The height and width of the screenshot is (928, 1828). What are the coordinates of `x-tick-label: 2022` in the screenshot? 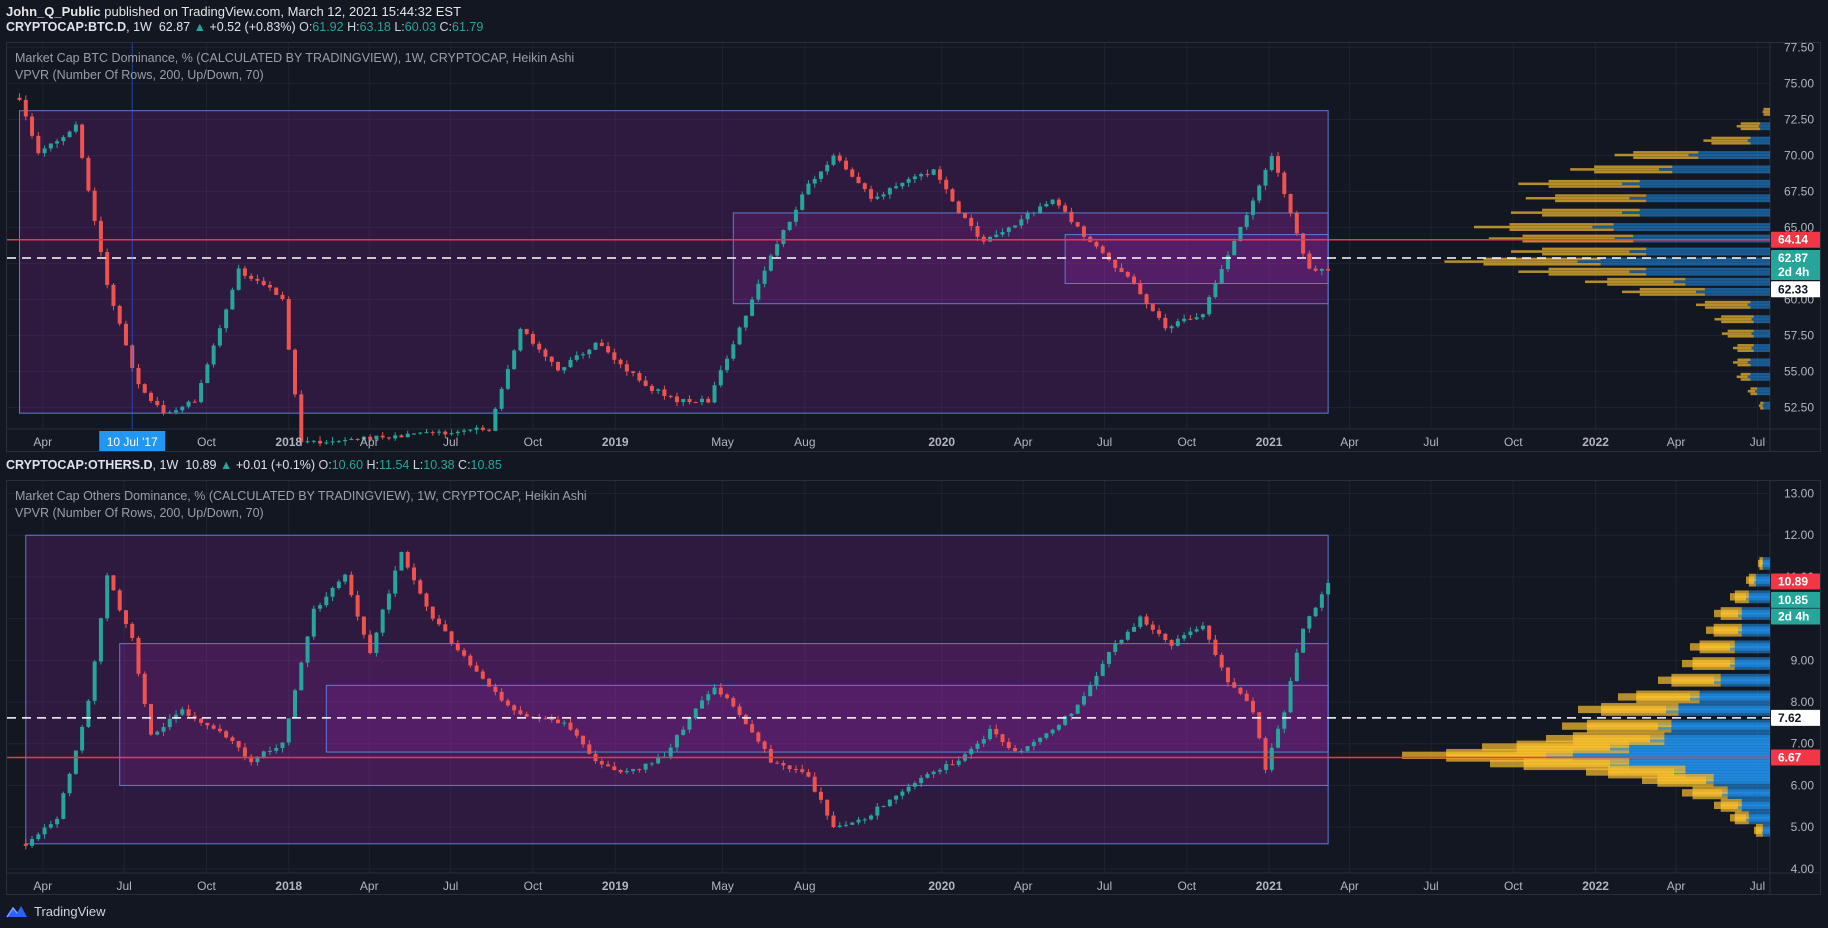 It's located at (1595, 886).